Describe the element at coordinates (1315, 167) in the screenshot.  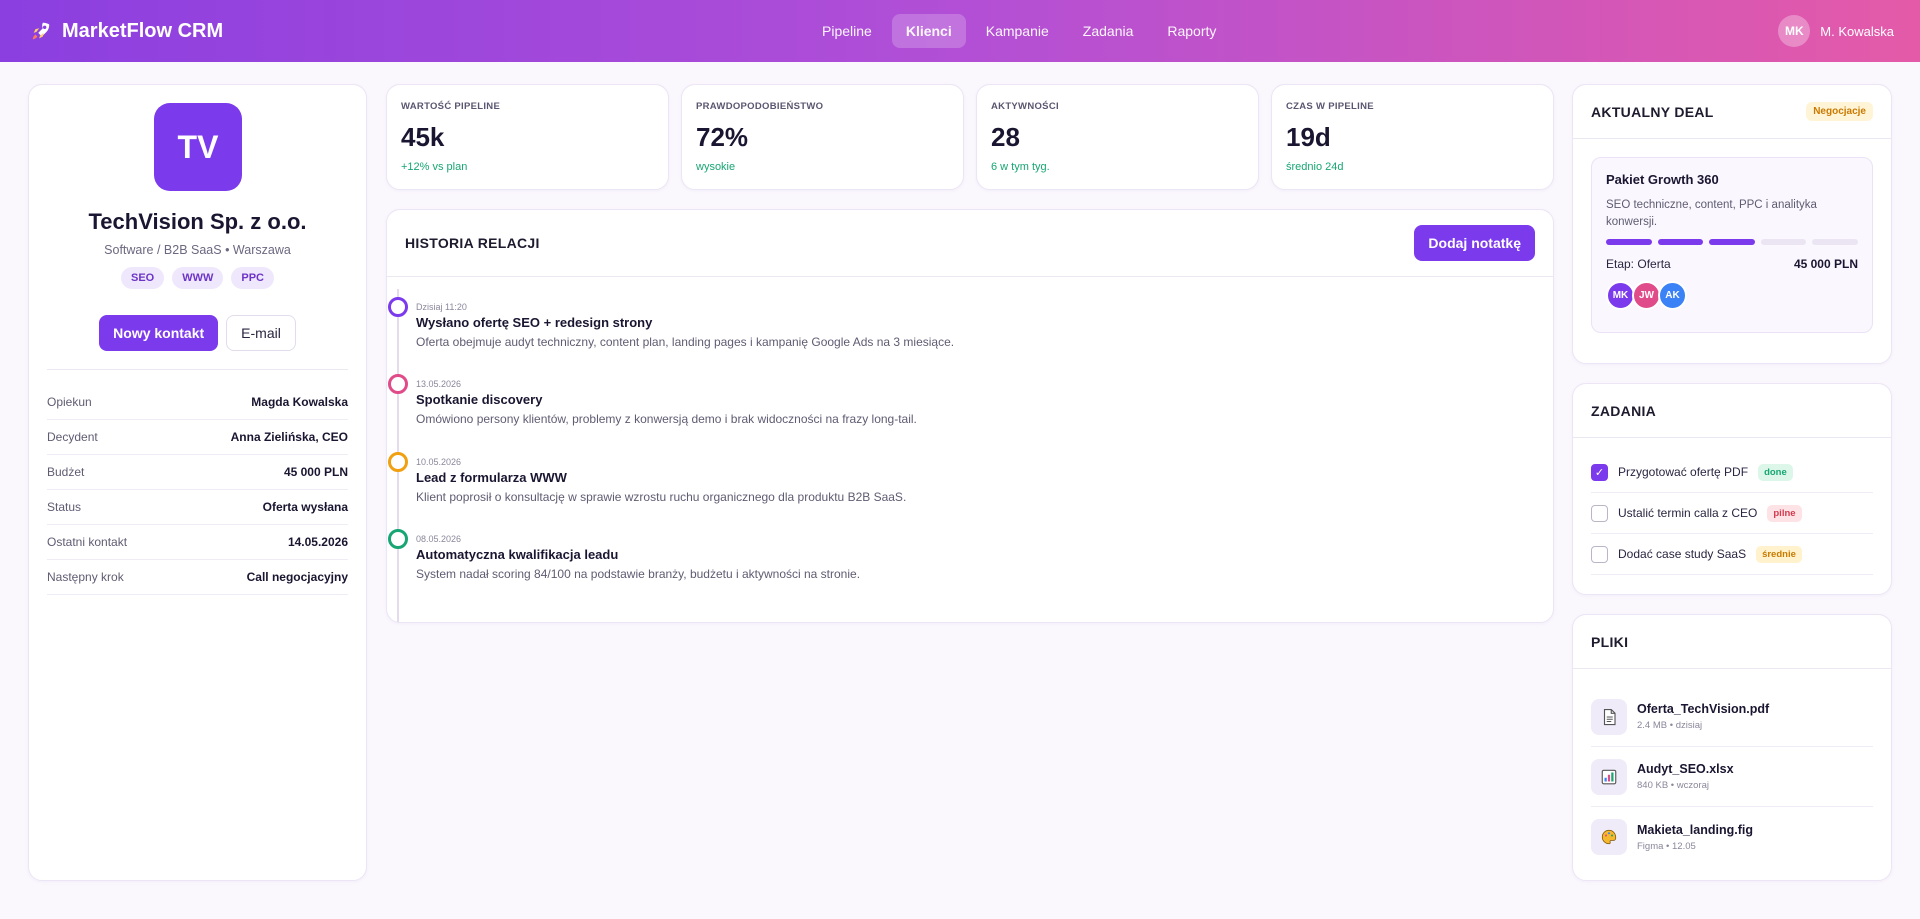
I see `kpi-note: średnio 24d` at that location.